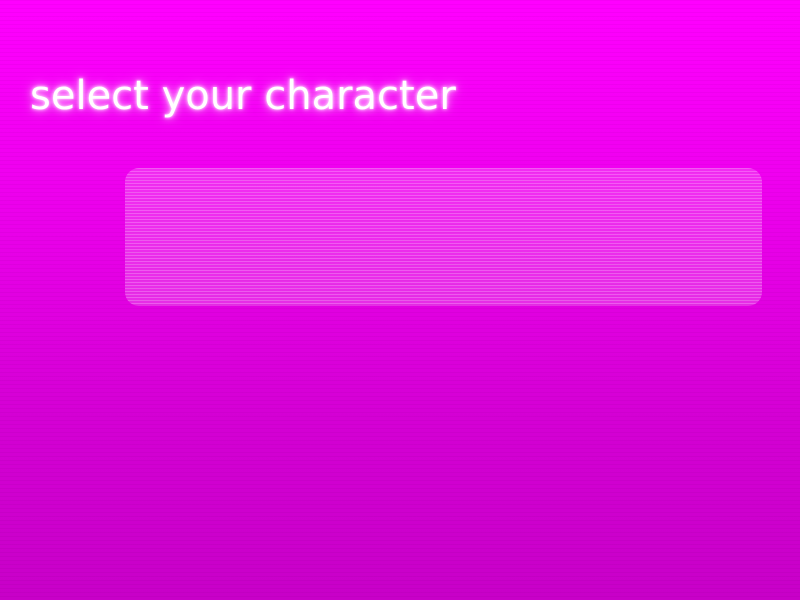 The width and height of the screenshot is (800, 600). I want to click on screen-title: select your character, so click(243, 96).